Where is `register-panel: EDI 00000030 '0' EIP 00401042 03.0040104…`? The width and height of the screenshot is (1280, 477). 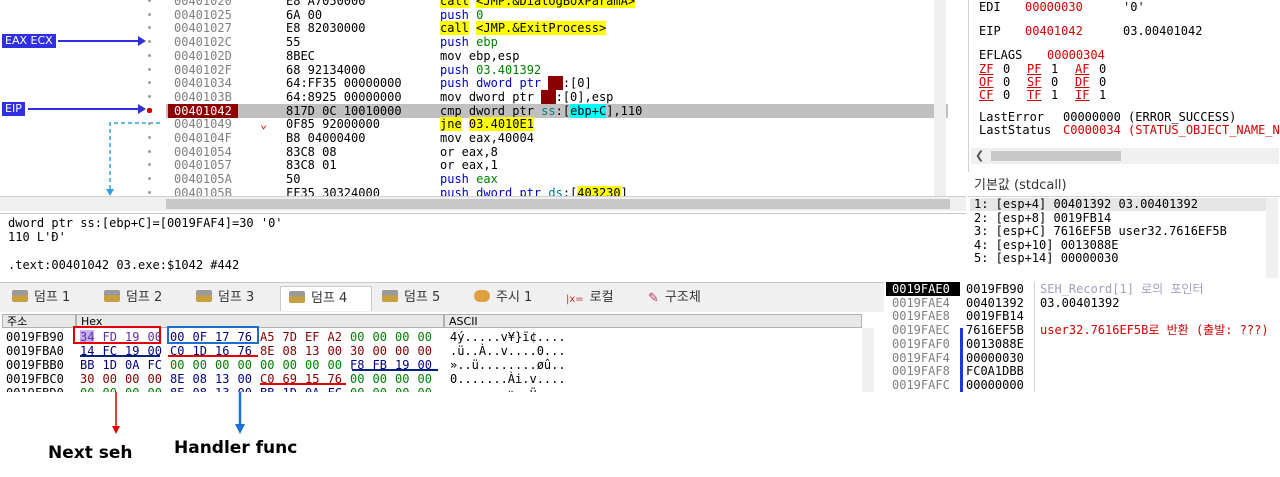 register-panel: EDI 00000030 '0' EIP 00401042 03.0040104… is located at coordinates (1124, 98).